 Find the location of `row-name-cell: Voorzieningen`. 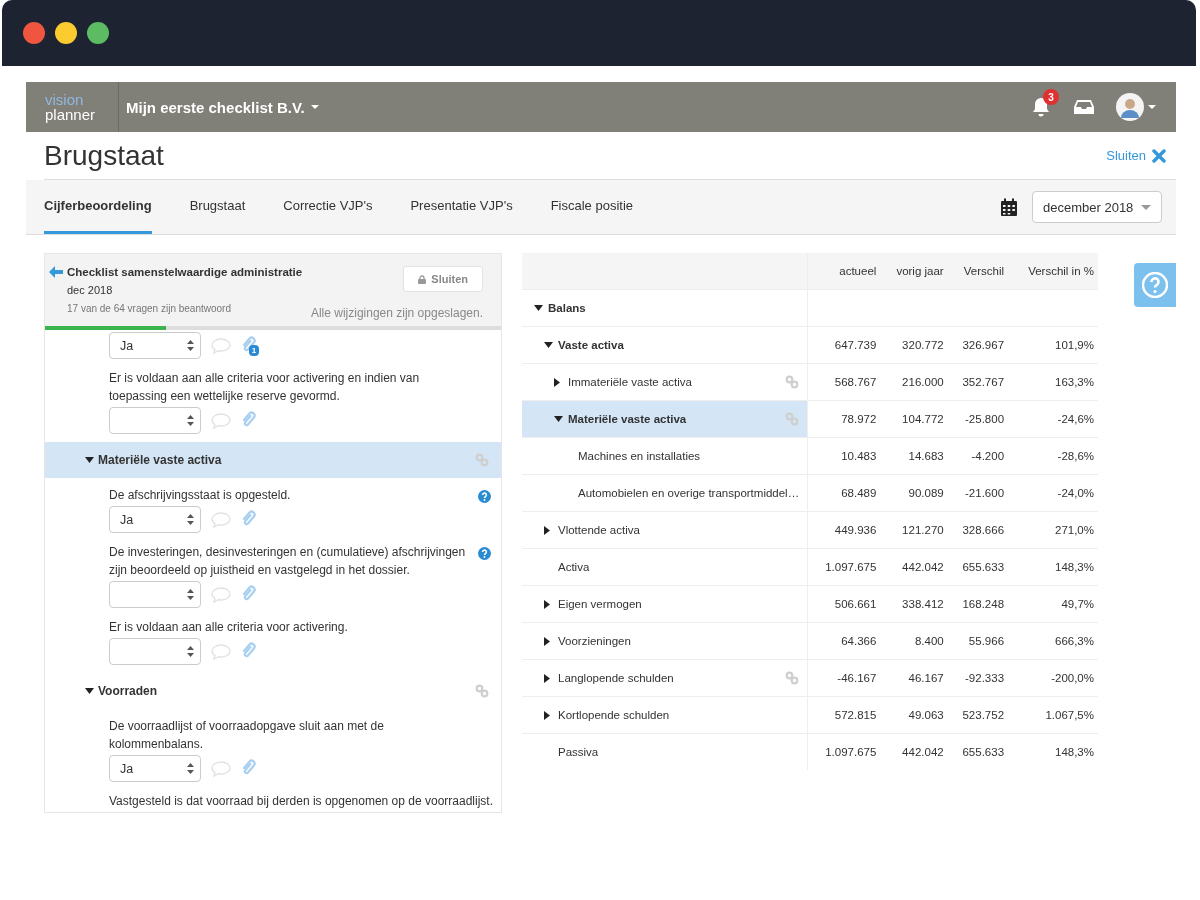

row-name-cell: Voorzieningen is located at coordinates (665, 641).